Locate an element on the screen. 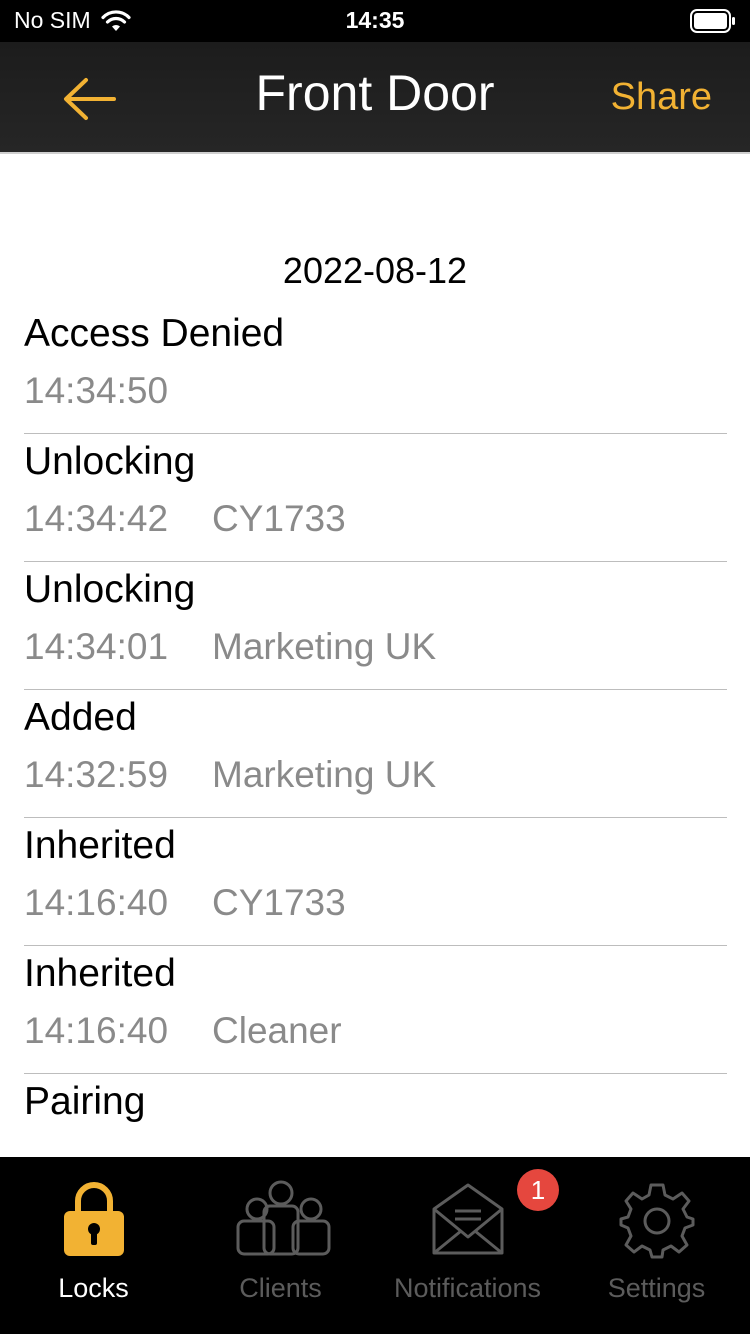  tab-locks: Locks is located at coordinates (93, 1245).